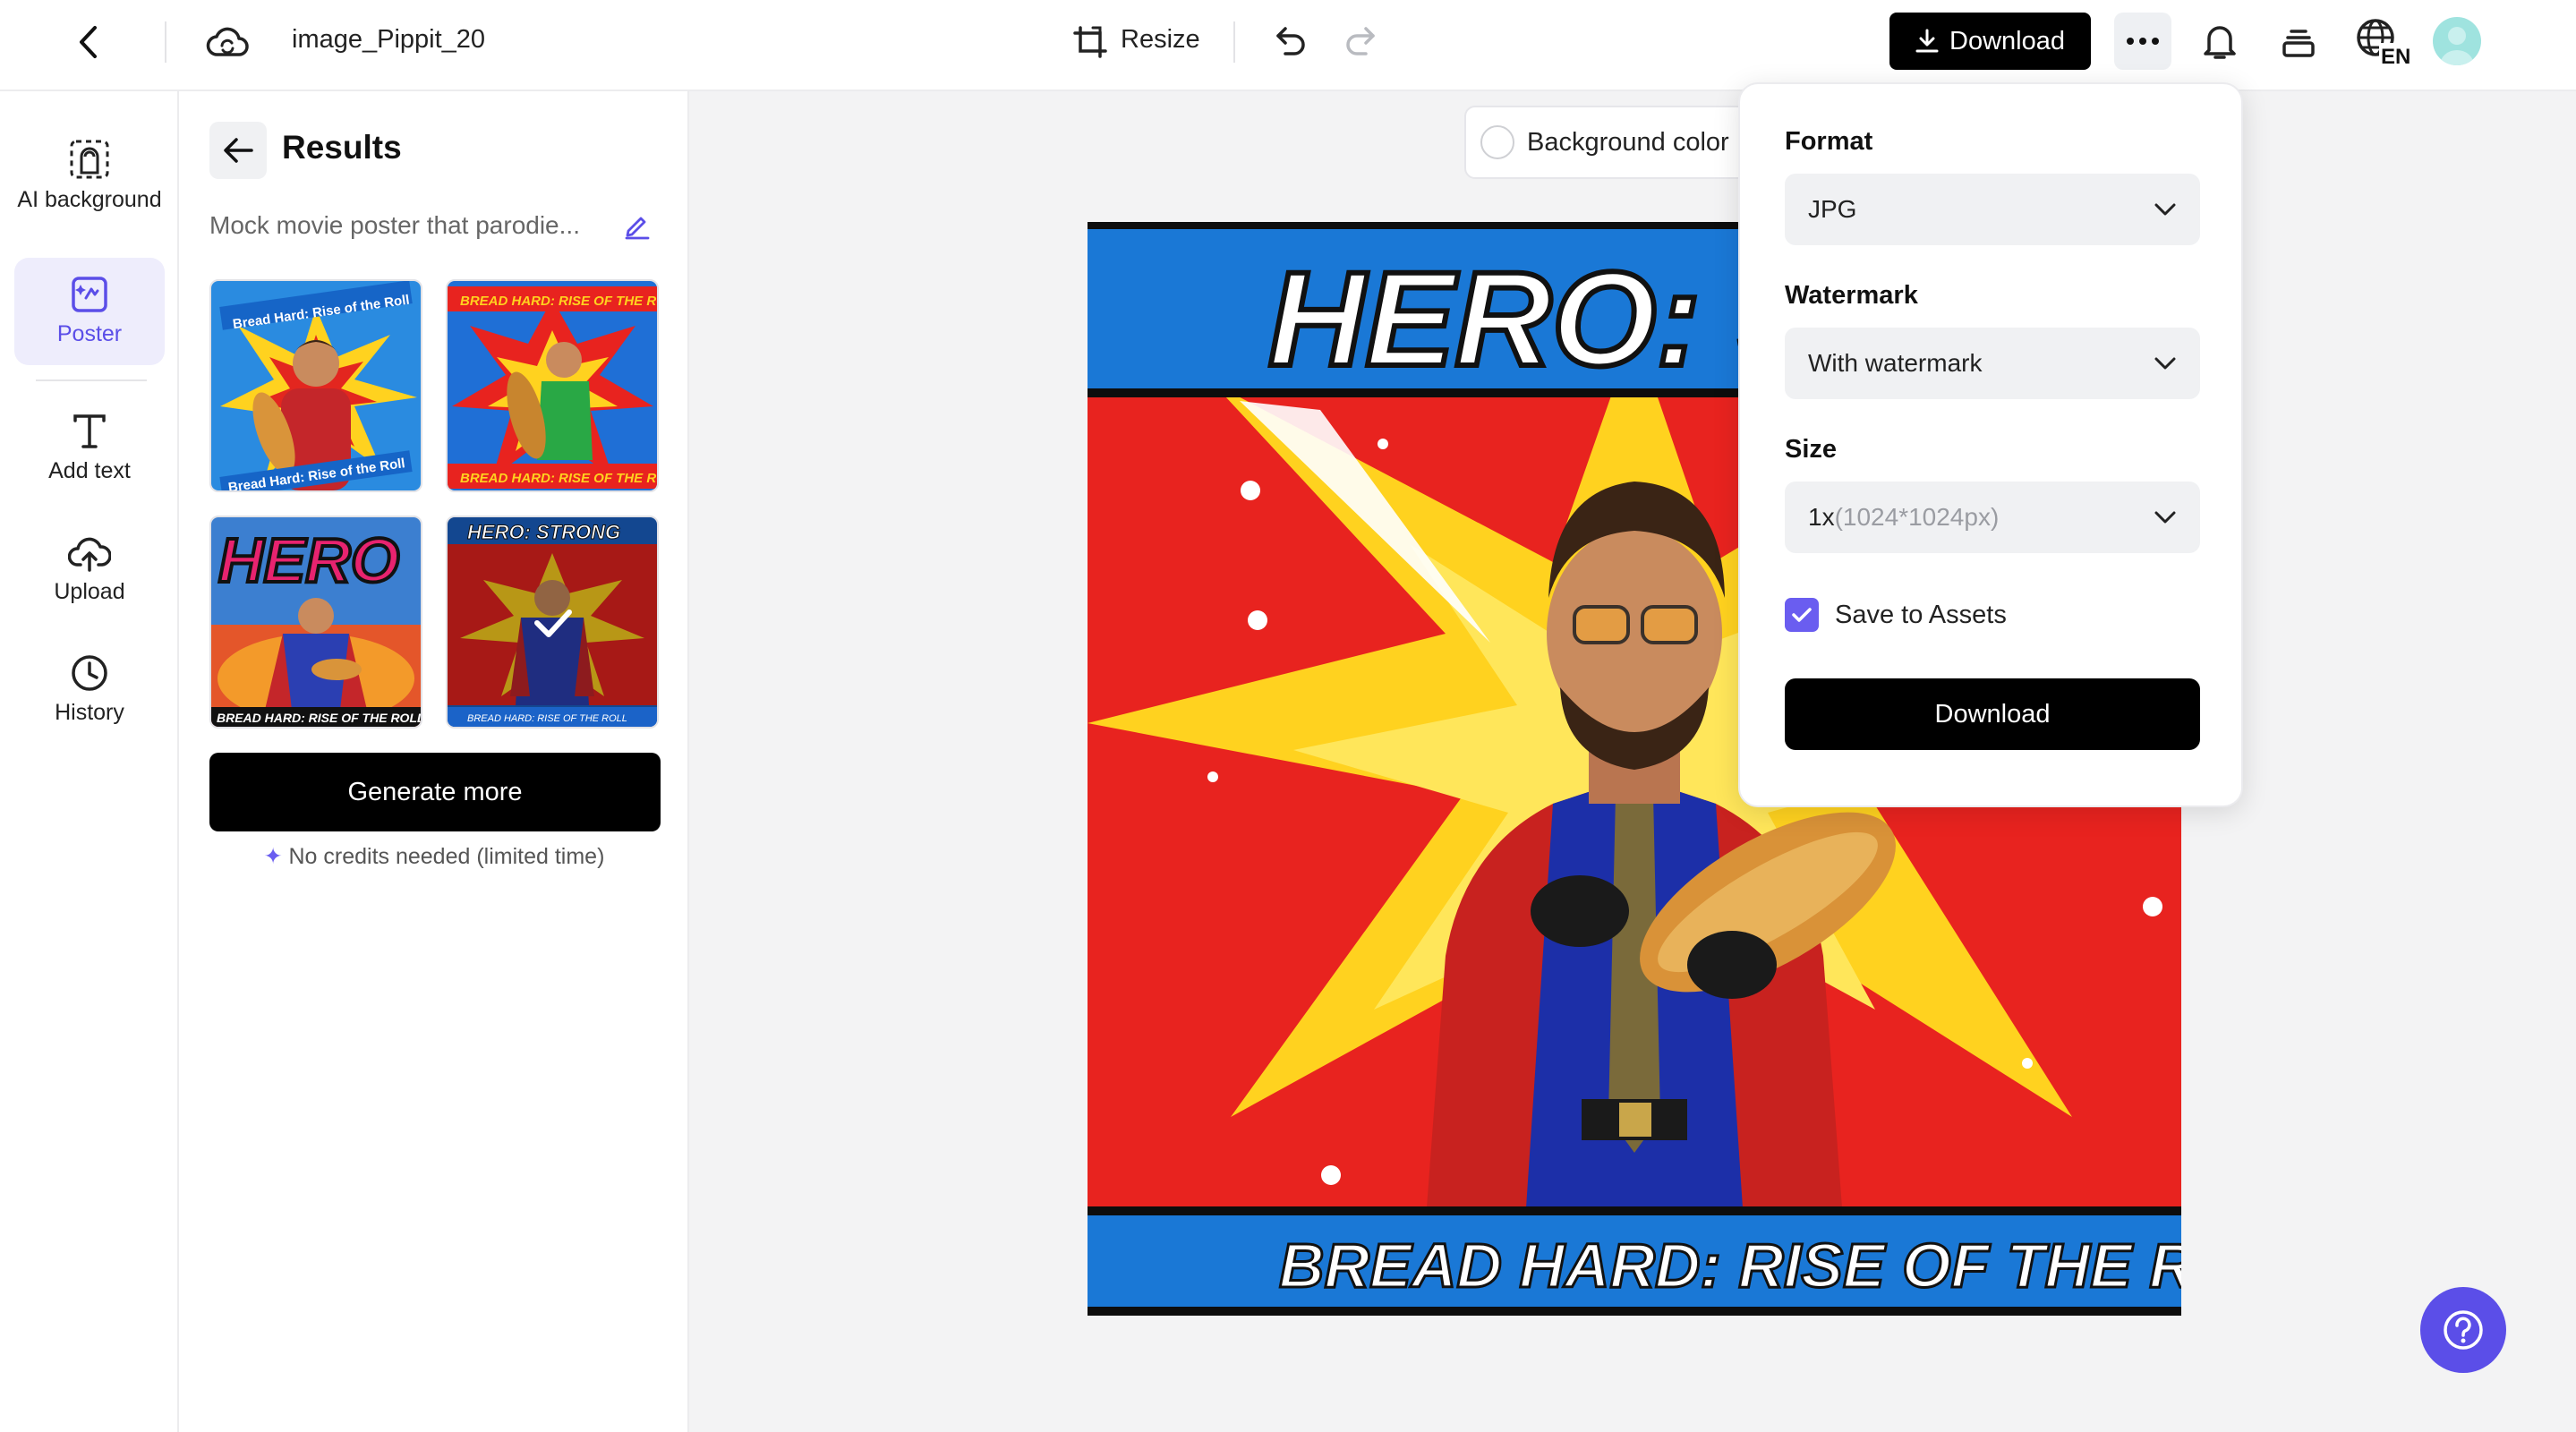 Image resolution: width=2576 pixels, height=1432 pixels. Describe the element at coordinates (2382, 41) in the screenshot. I see `language-globe-icon: EN` at that location.